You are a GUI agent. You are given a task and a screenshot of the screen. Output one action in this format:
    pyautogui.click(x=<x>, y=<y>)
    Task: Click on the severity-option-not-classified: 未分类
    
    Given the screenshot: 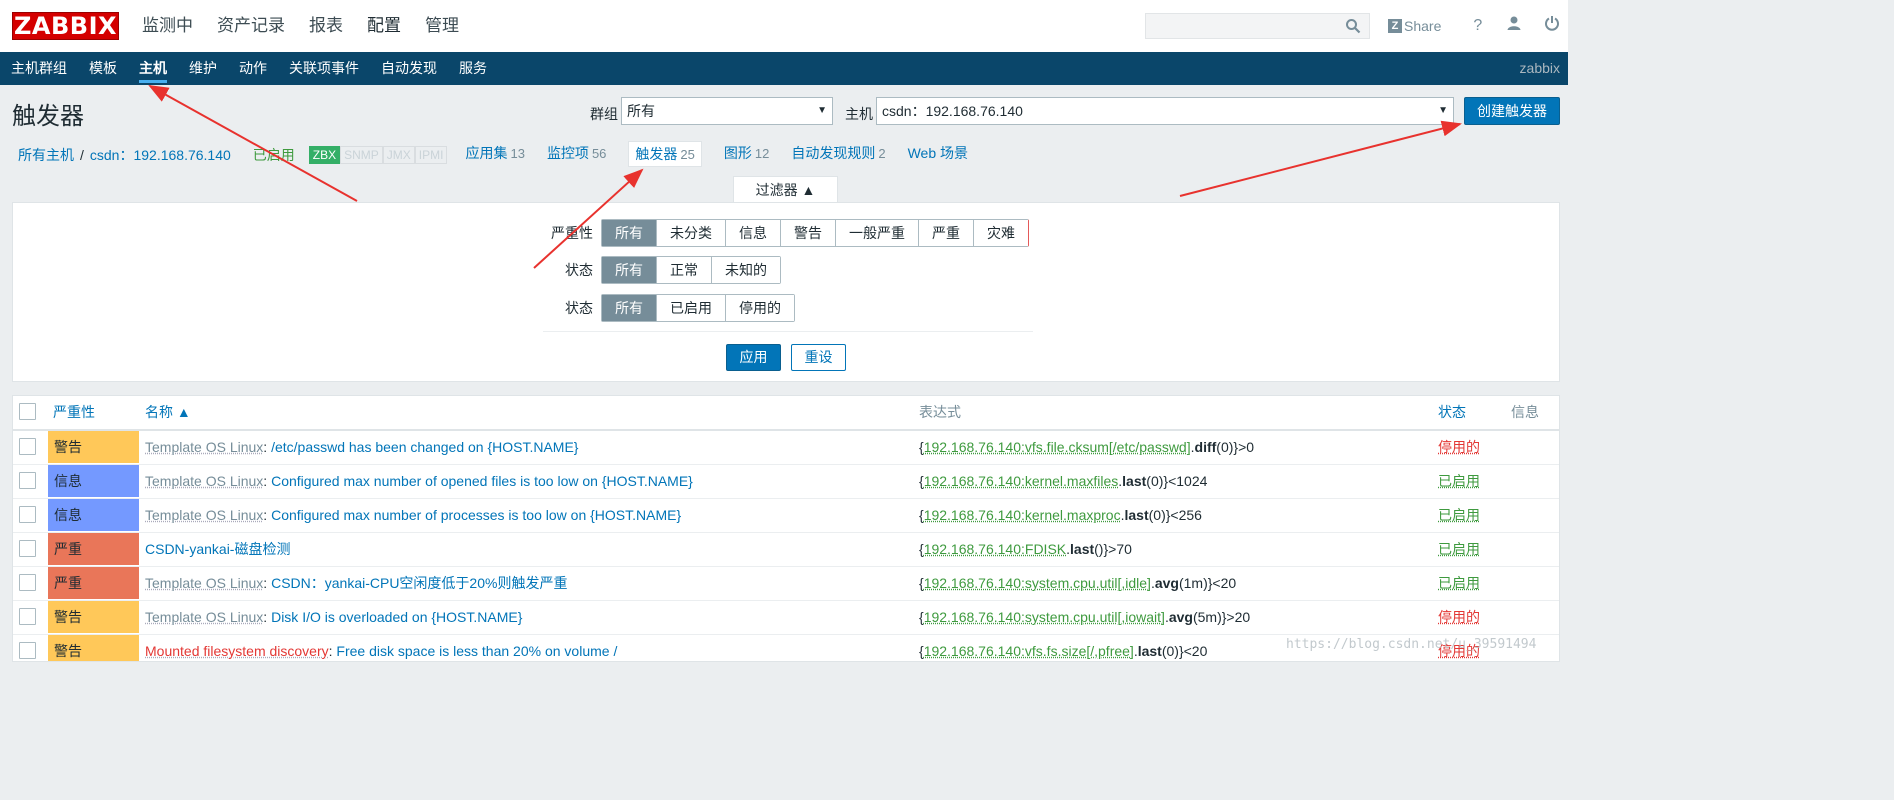 What is the action you would take?
    pyautogui.click(x=690, y=233)
    